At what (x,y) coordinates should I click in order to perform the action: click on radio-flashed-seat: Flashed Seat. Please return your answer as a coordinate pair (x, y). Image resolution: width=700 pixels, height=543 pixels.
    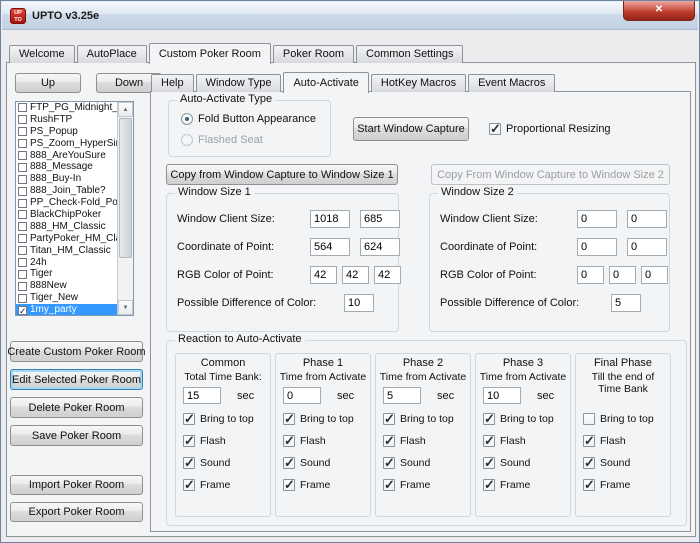
    Looking at the image, I should click on (222, 140).